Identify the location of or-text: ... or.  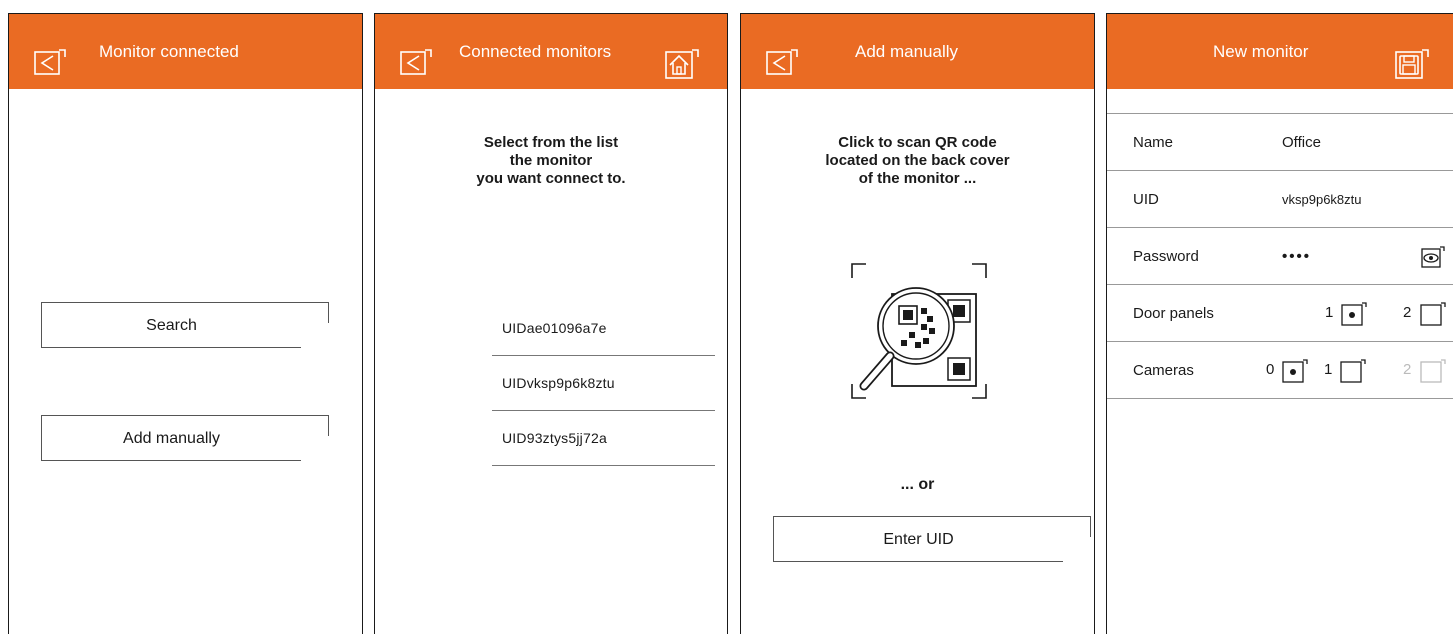
(917, 484).